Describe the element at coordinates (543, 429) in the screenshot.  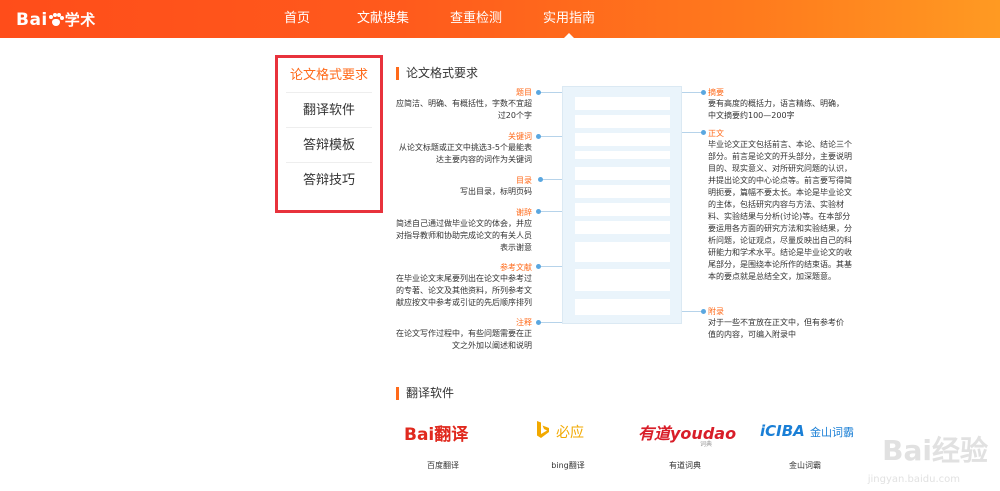
I see `bing-icon` at that location.